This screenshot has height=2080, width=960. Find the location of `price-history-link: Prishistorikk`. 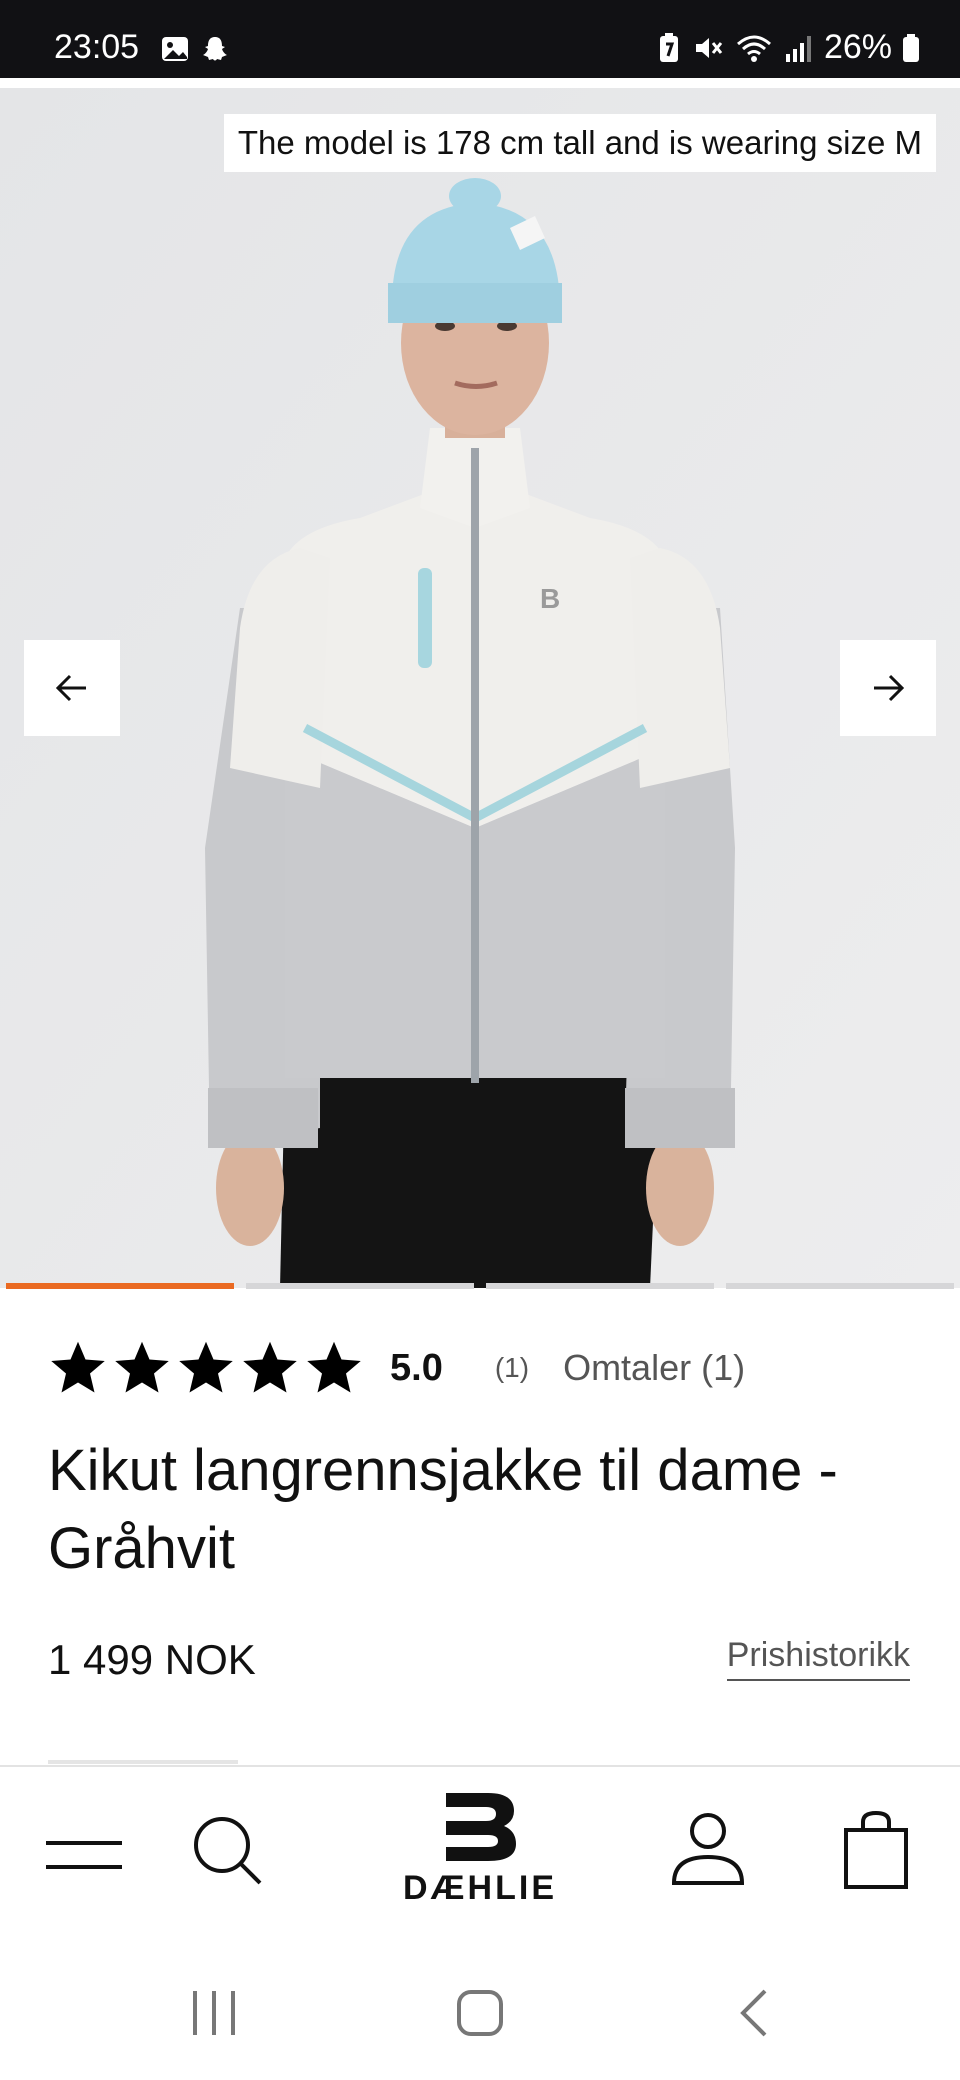

price-history-link: Prishistorikk is located at coordinates (818, 1658).